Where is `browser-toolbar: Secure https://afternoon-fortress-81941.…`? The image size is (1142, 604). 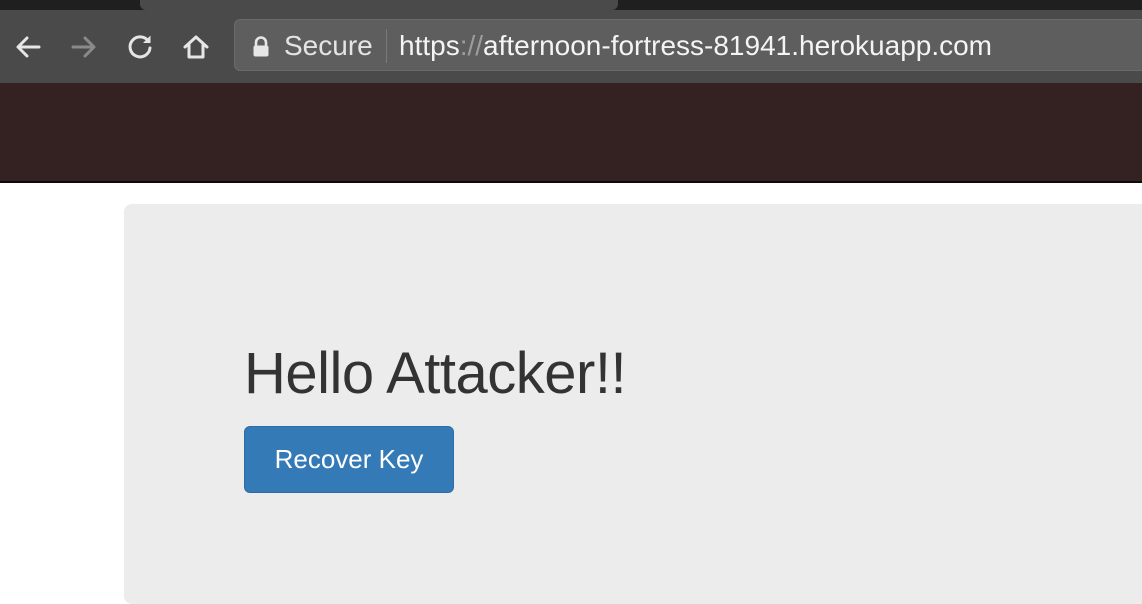
browser-toolbar: Secure https://afternoon-fortress-81941.… is located at coordinates (571, 46).